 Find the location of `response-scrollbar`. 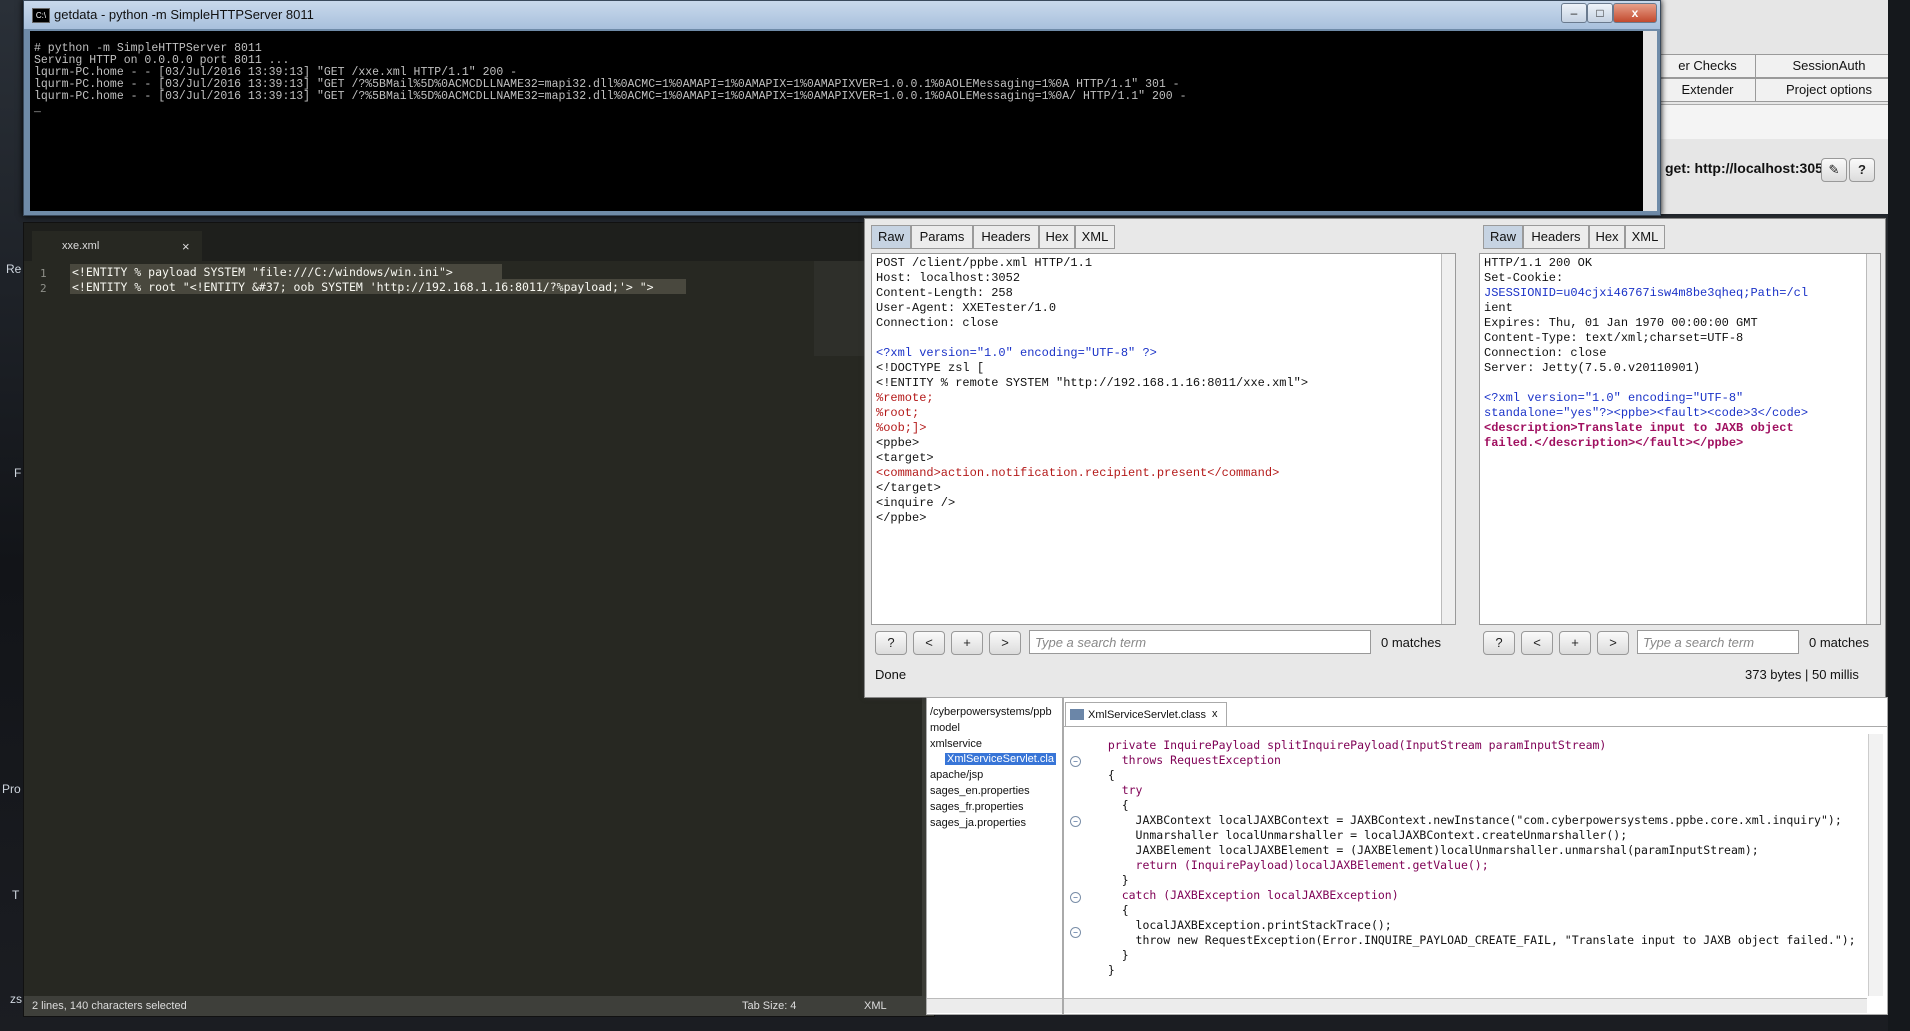

response-scrollbar is located at coordinates (1873, 439).